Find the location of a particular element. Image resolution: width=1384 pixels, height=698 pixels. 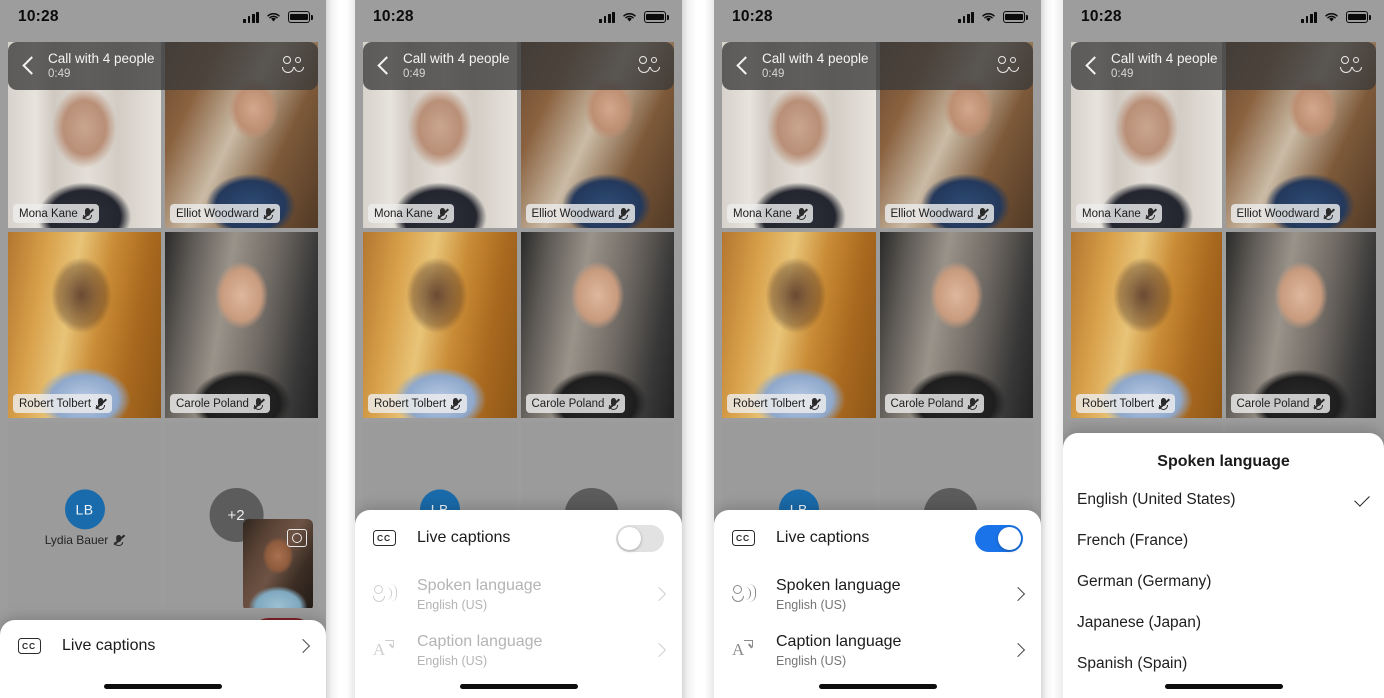

language-option-english: English (United States) is located at coordinates (1223, 499).